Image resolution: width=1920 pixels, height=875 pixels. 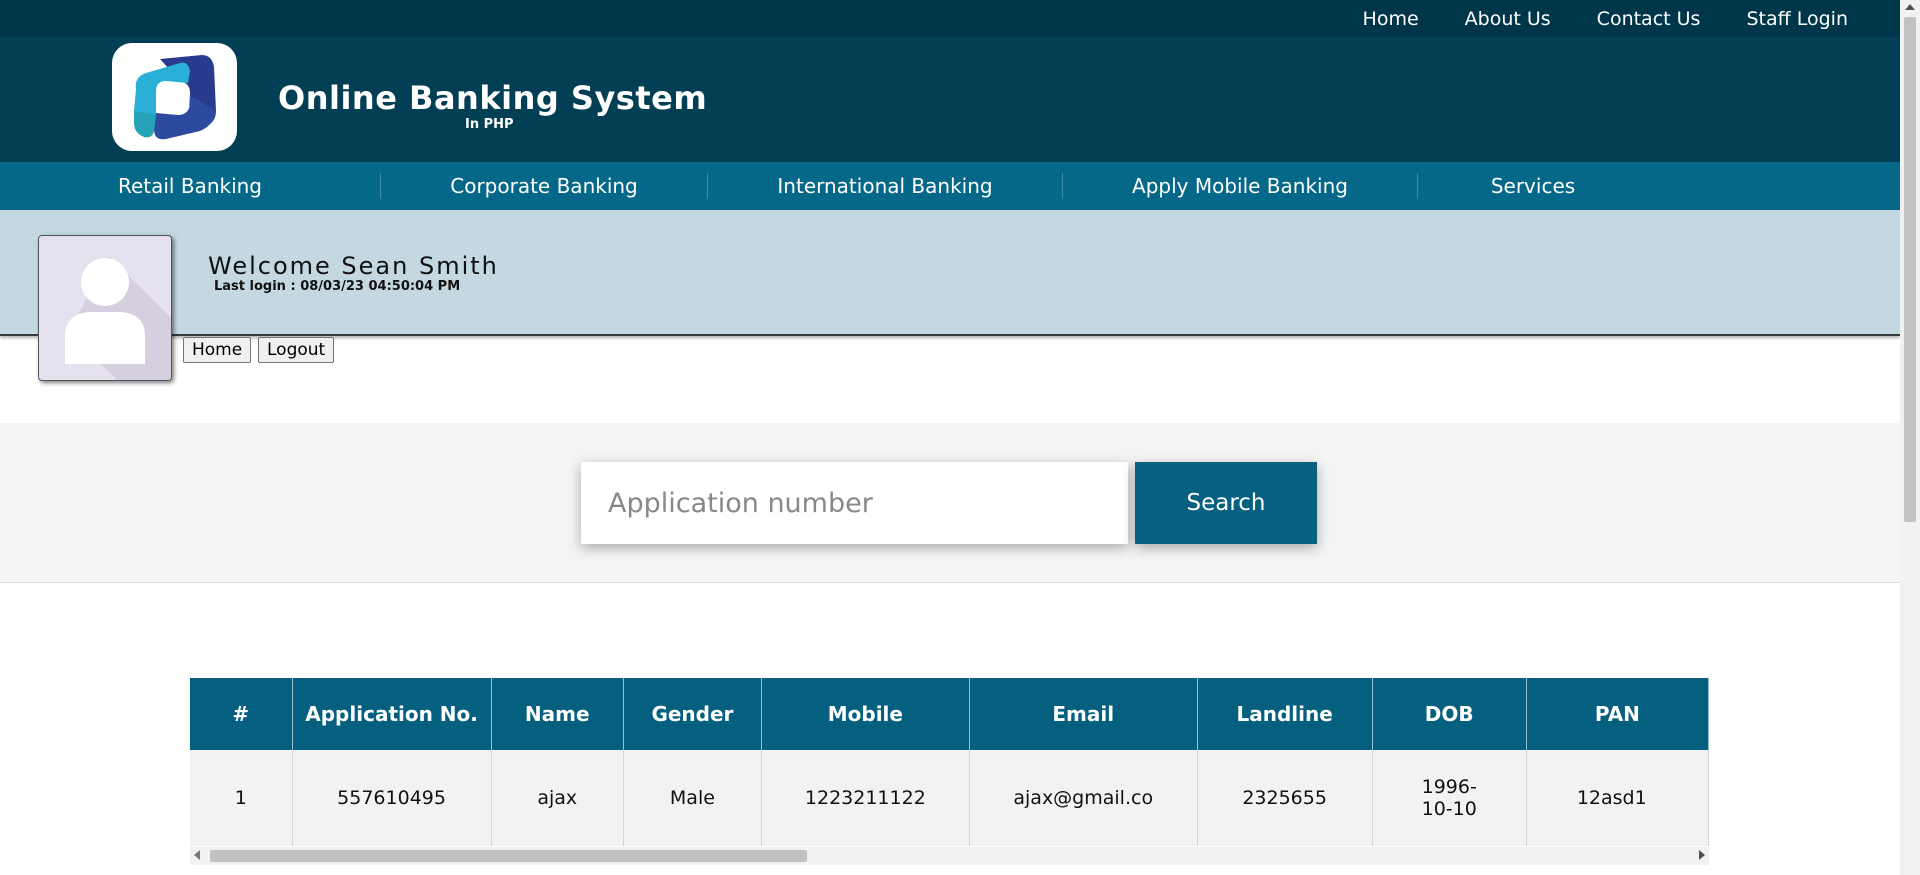 I want to click on application-number-input, so click(x=854, y=503).